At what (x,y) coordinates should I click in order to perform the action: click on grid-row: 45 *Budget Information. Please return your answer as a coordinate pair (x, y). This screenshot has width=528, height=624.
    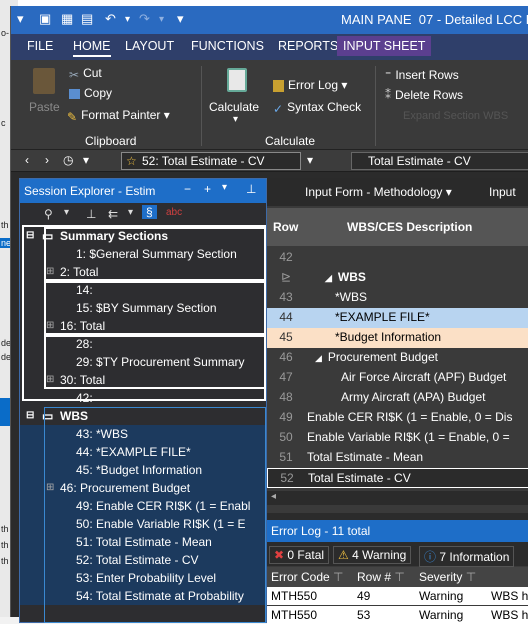
    Looking at the image, I should click on (397, 338).